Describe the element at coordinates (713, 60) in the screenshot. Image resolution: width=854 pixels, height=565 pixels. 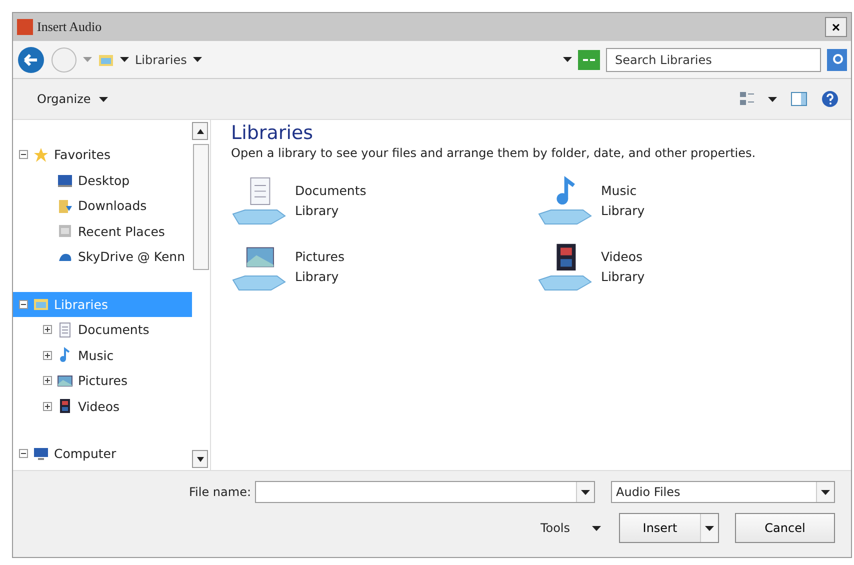
I see `search-field: Search Libraries` at that location.